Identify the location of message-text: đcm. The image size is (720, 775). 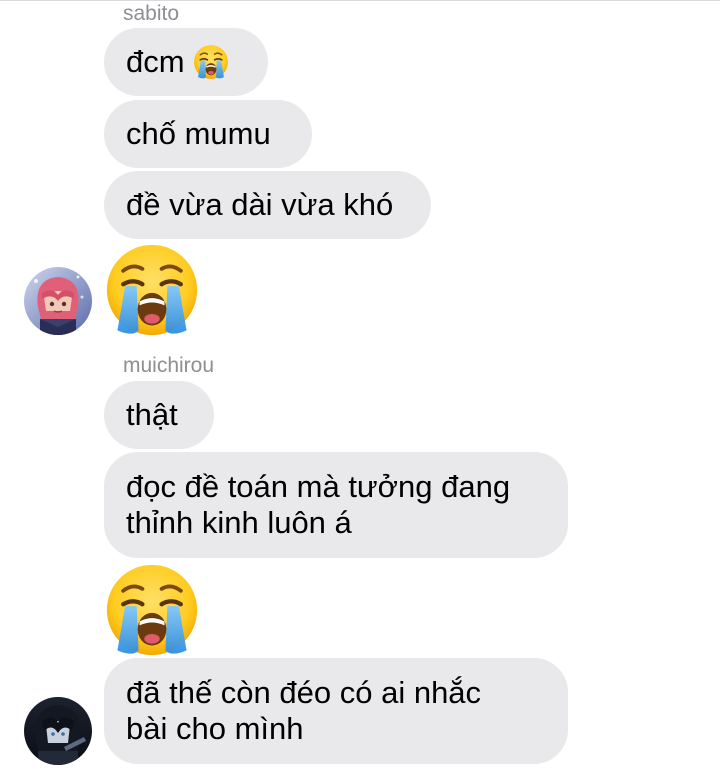
(155, 61).